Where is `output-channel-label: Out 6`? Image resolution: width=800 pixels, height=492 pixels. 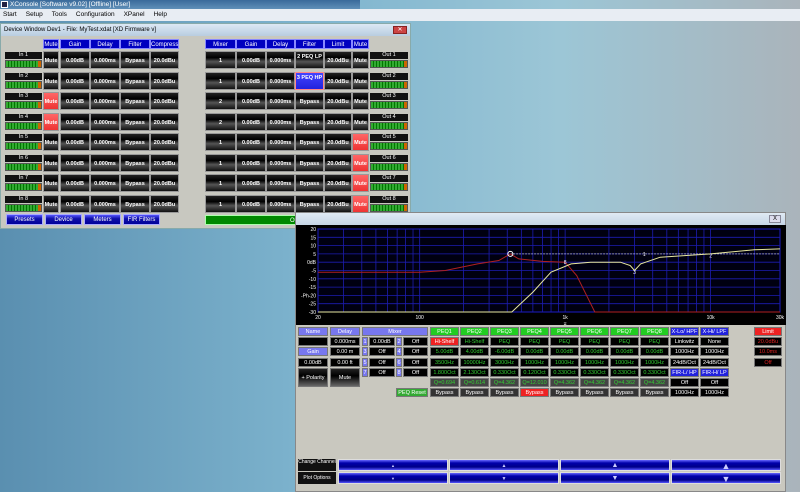 output-channel-label: Out 6 is located at coordinates (389, 158).